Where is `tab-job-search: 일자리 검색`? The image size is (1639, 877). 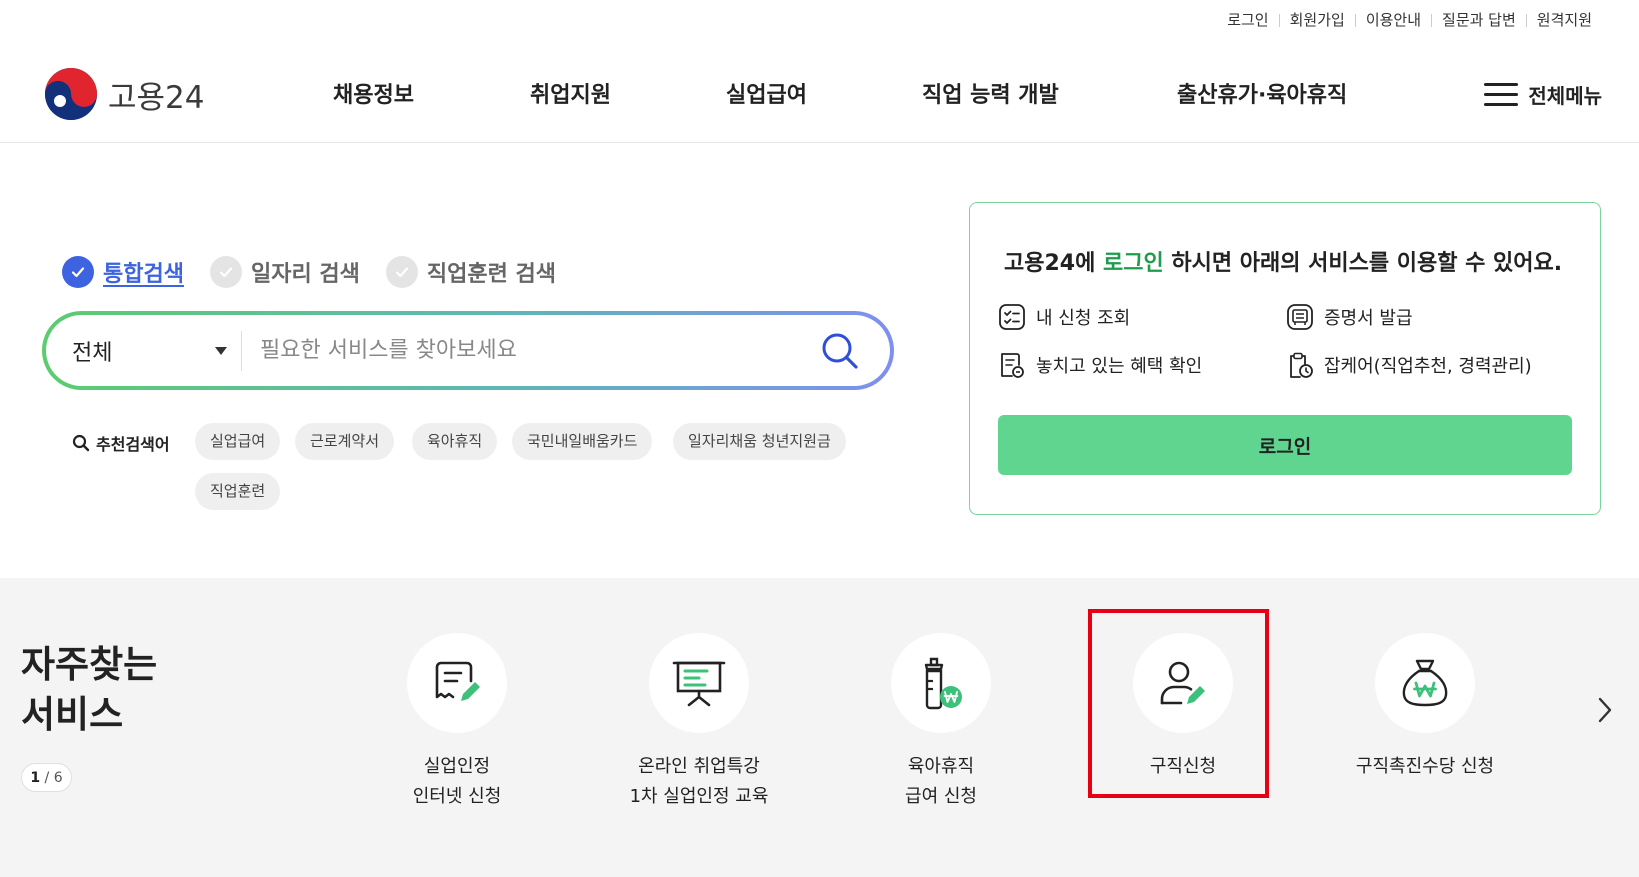 tab-job-search: 일자리 검색 is located at coordinates (284, 272).